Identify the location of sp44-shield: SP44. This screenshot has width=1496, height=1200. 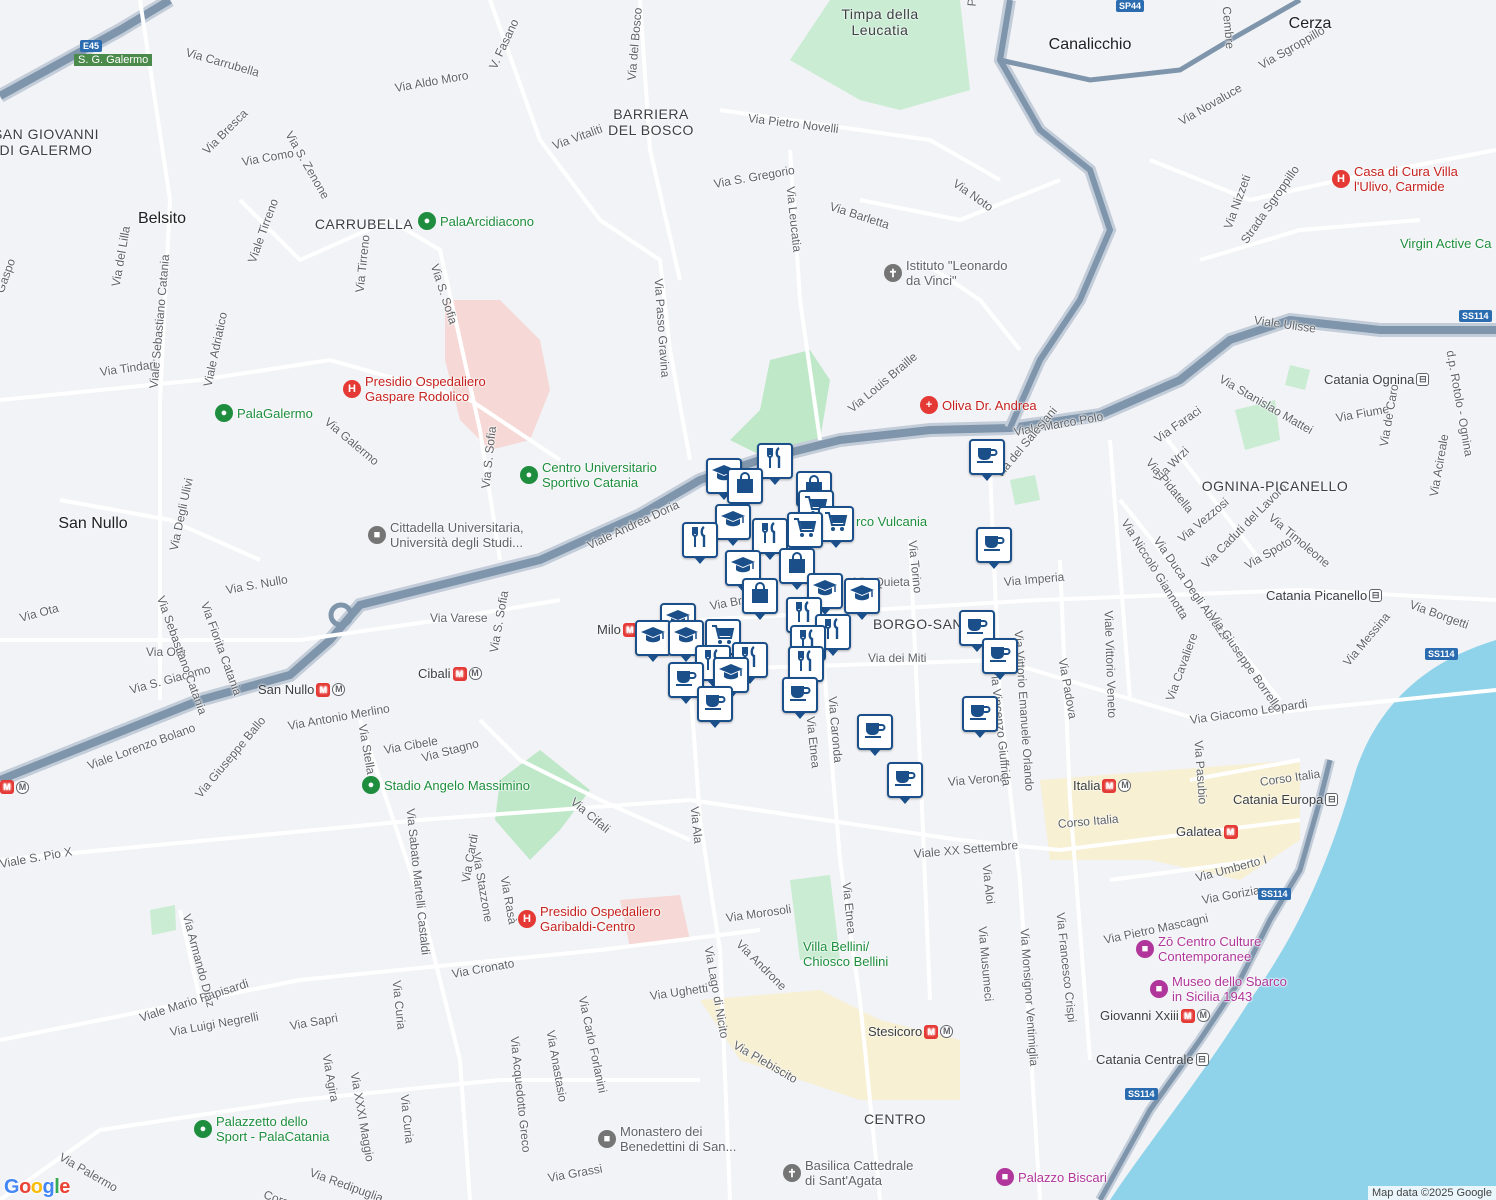
(1130, 6).